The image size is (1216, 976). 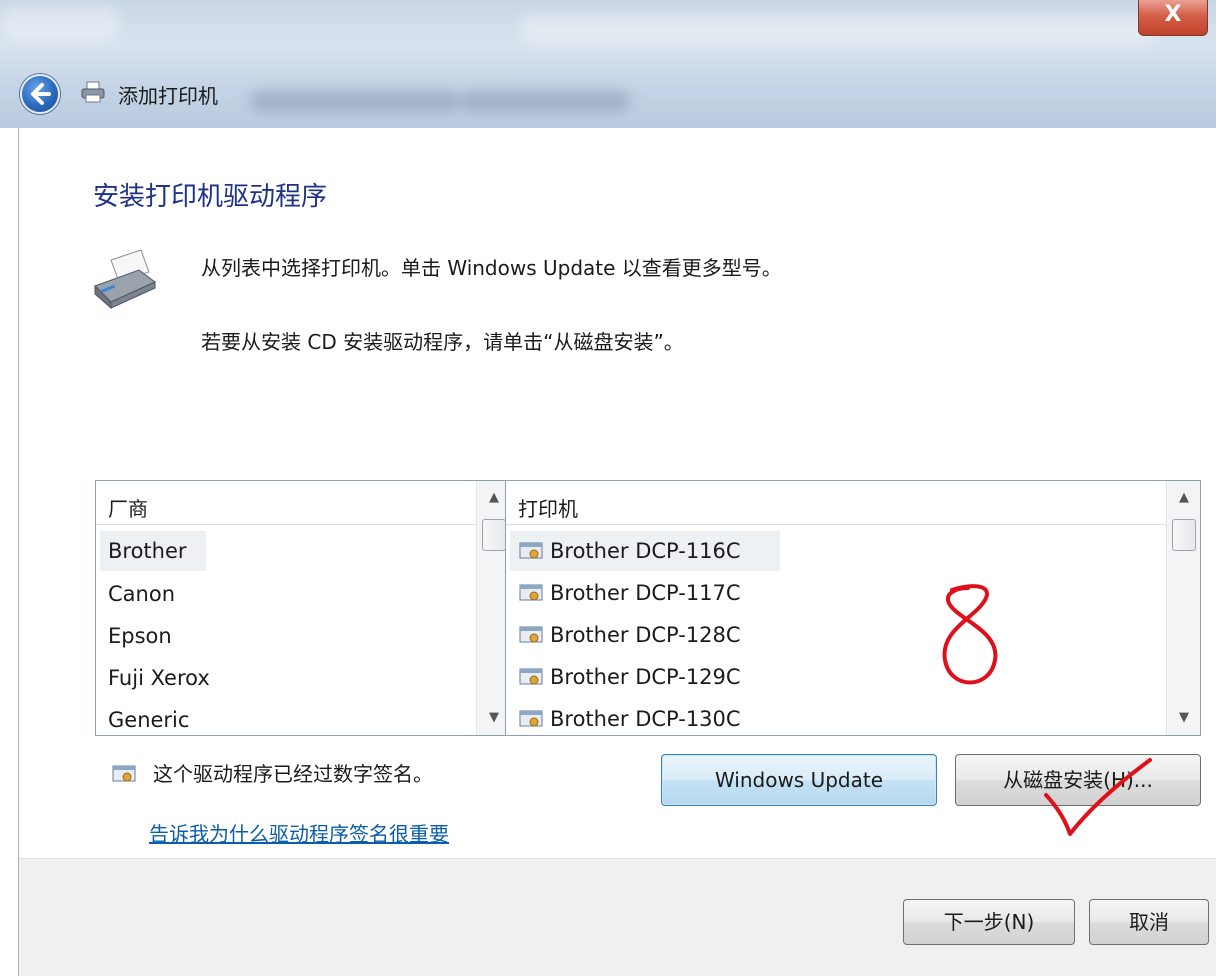 What do you see at coordinates (1149, 922) in the screenshot?
I see `cancel-button: 取消` at bounding box center [1149, 922].